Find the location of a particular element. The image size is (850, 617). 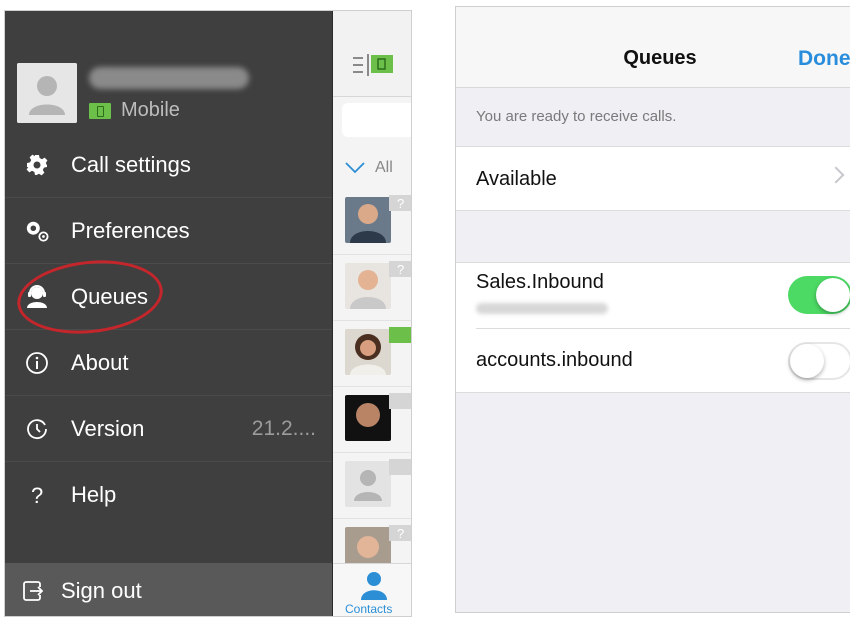

contacts-filter-label: All is located at coordinates (384, 167).